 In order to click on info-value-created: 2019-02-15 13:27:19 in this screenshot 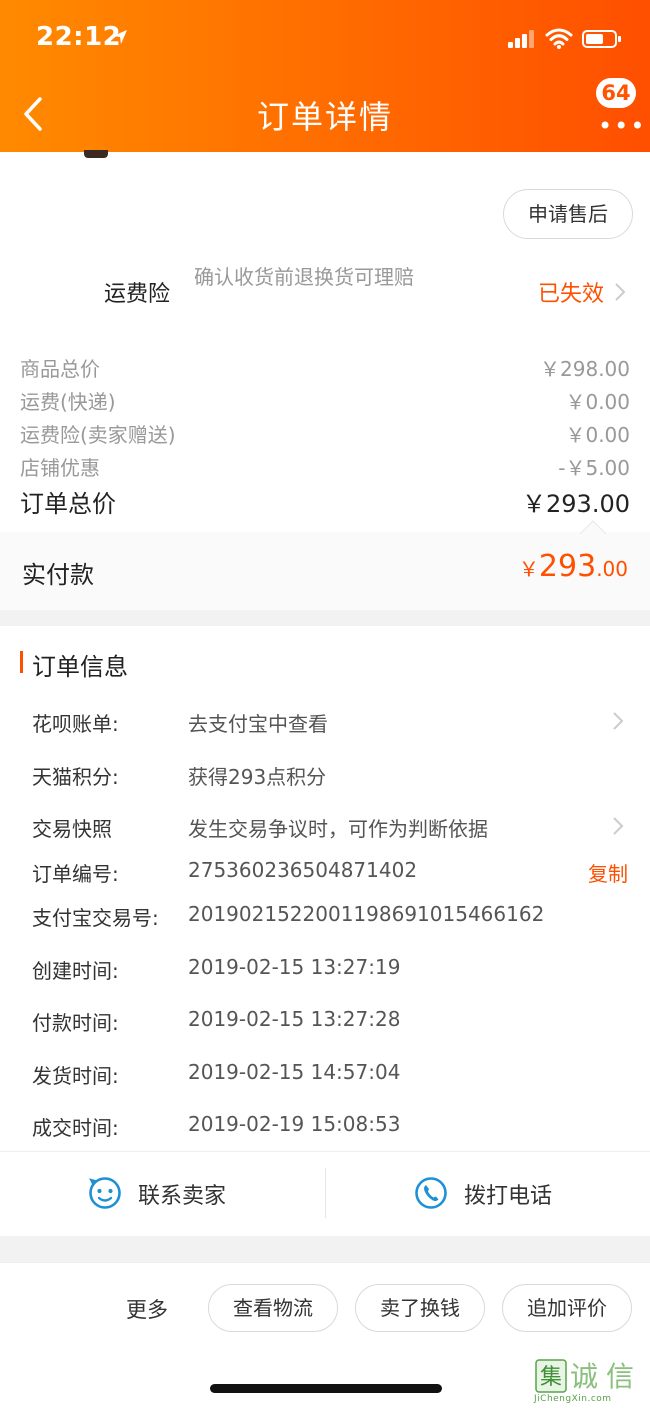, I will do `click(294, 967)`.